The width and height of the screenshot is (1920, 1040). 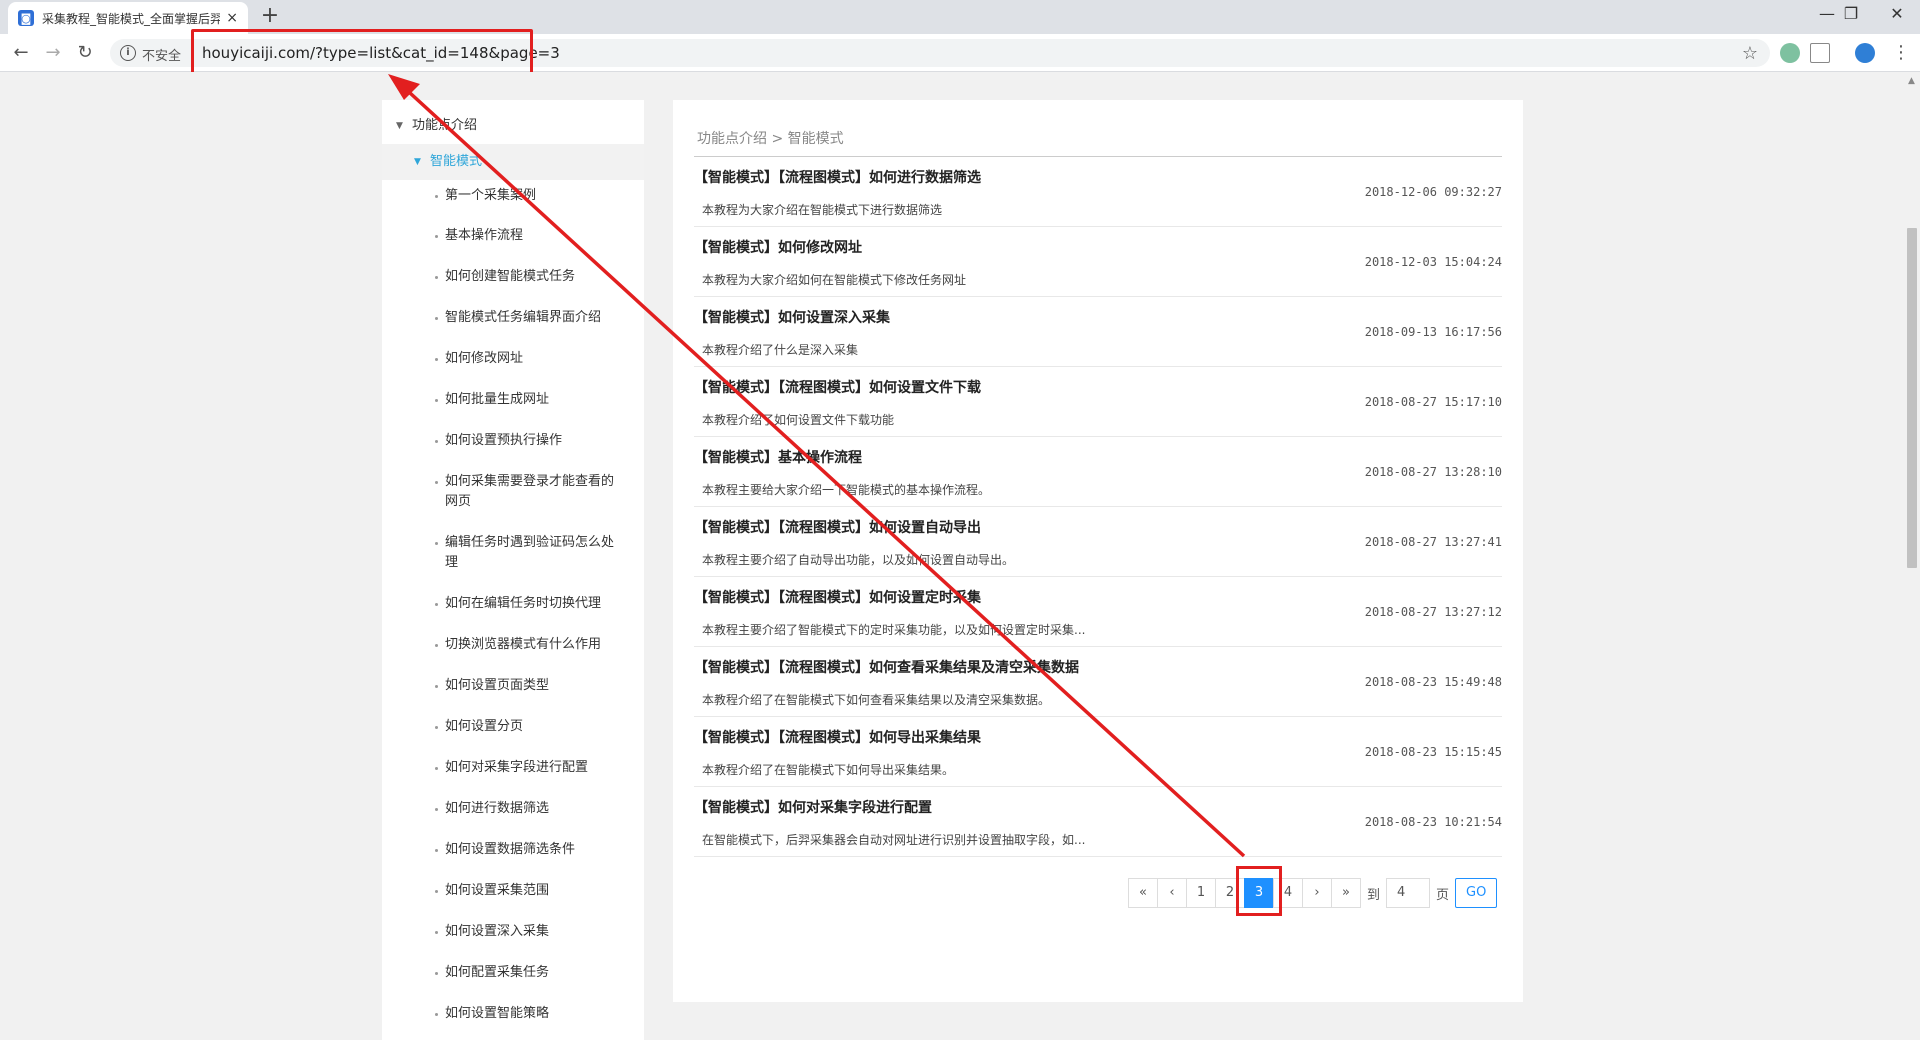 What do you see at coordinates (513, 400) in the screenshot?
I see `sidebar-item: 如何批量生成网址` at bounding box center [513, 400].